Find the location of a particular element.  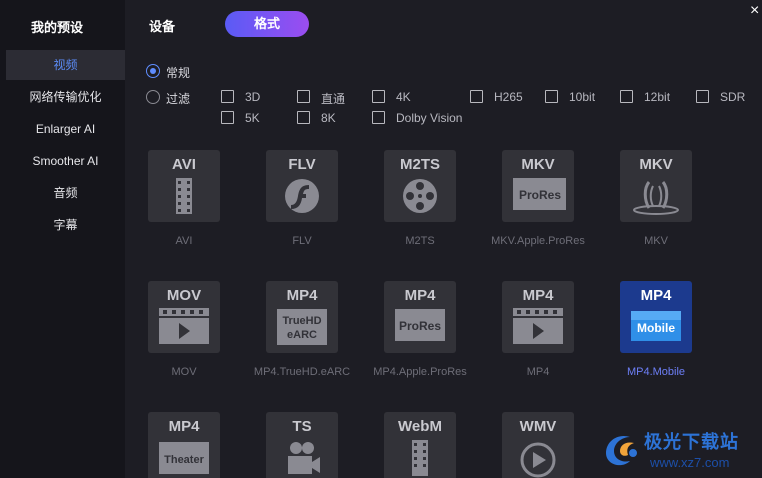

format-label-mp4-truehd: MP4.TrueHD.eARC is located at coordinates (302, 372).